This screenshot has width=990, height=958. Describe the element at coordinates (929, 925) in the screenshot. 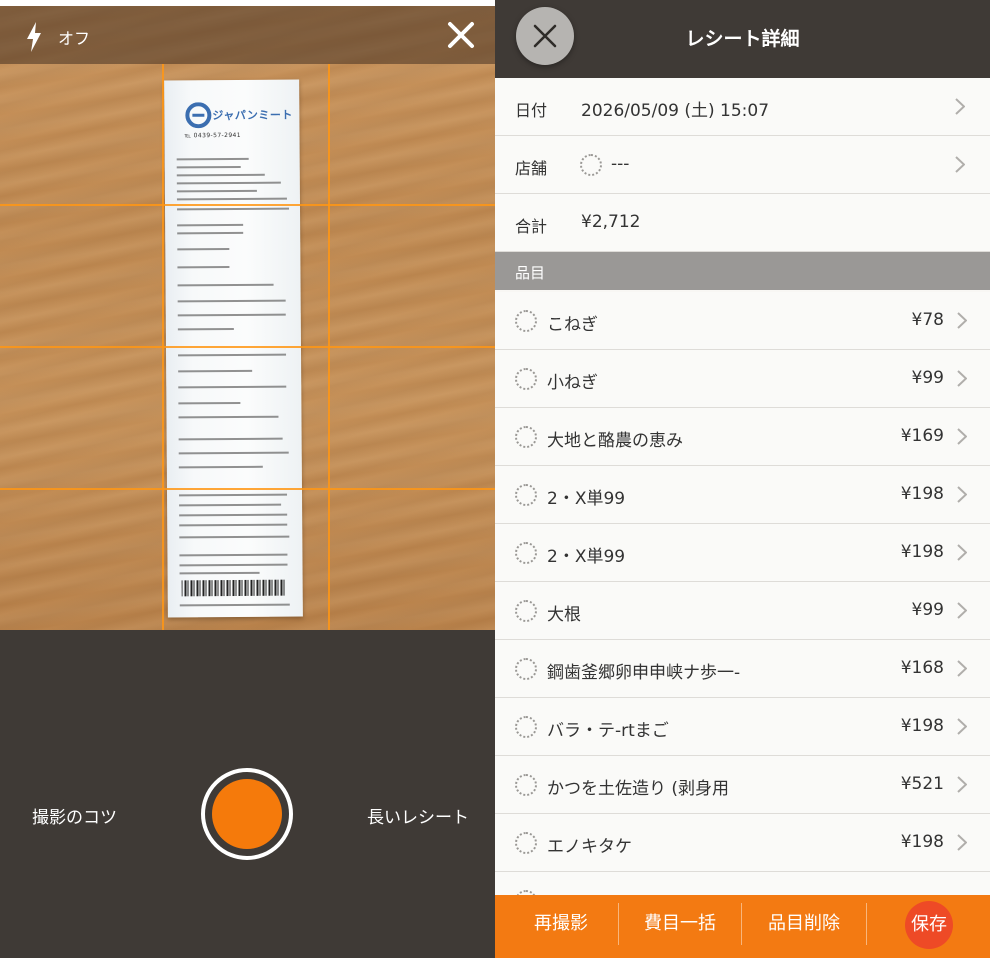

I see `save-button: 保存` at that location.